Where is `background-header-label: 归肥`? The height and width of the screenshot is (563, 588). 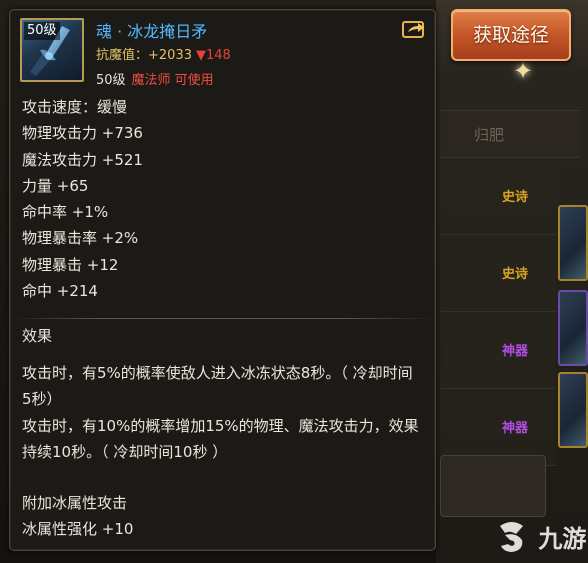 background-header-label: 归肥 is located at coordinates (489, 135).